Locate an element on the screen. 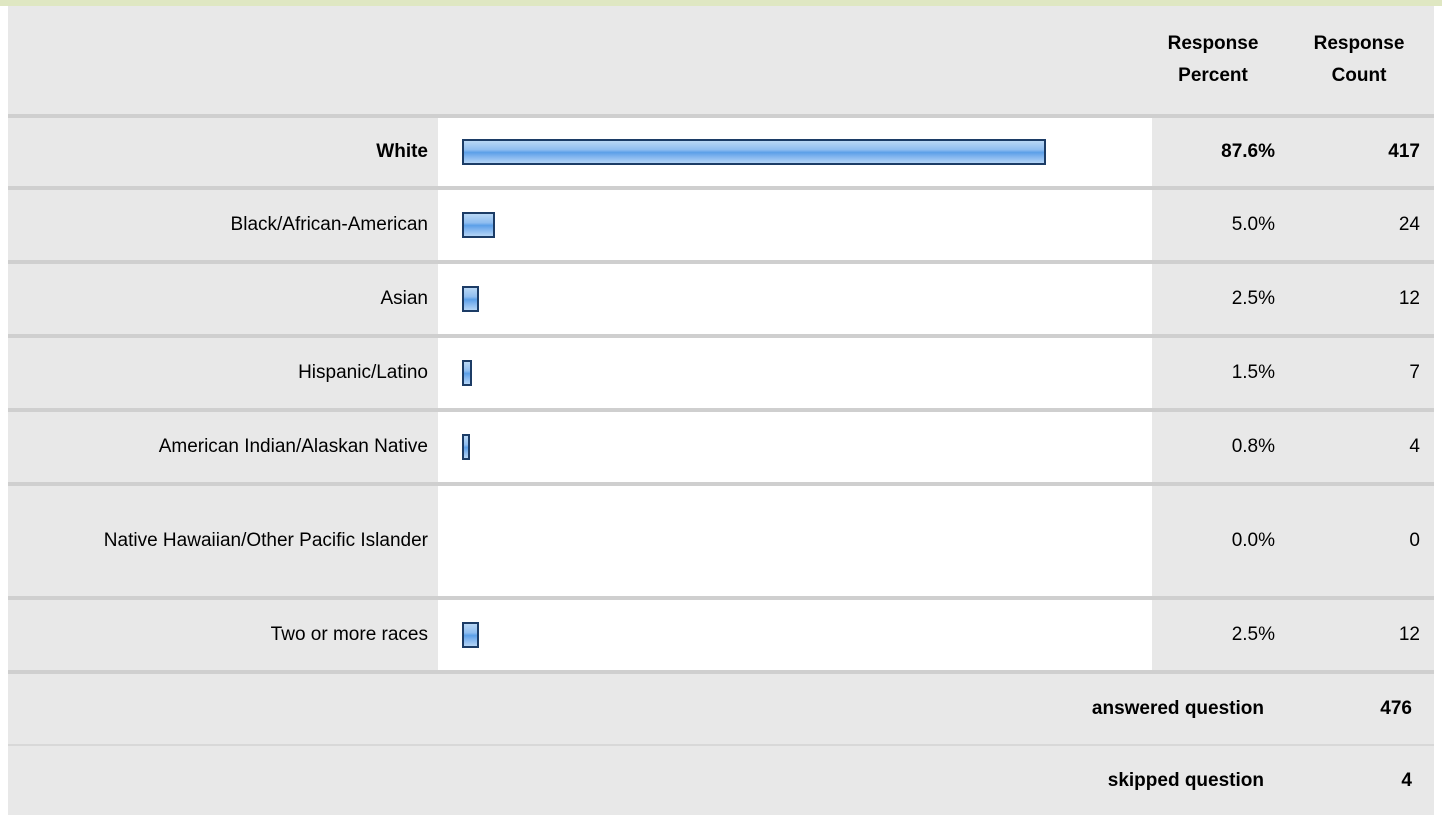 The width and height of the screenshot is (1442, 815). table-row: Hispanic/Latino 1.5% 7 is located at coordinates (721, 373).